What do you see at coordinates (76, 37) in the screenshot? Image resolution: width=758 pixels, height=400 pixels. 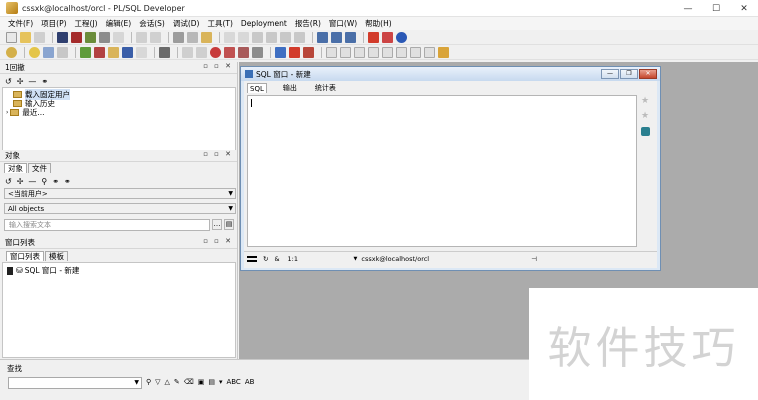 I see `save-all-icon` at bounding box center [76, 37].